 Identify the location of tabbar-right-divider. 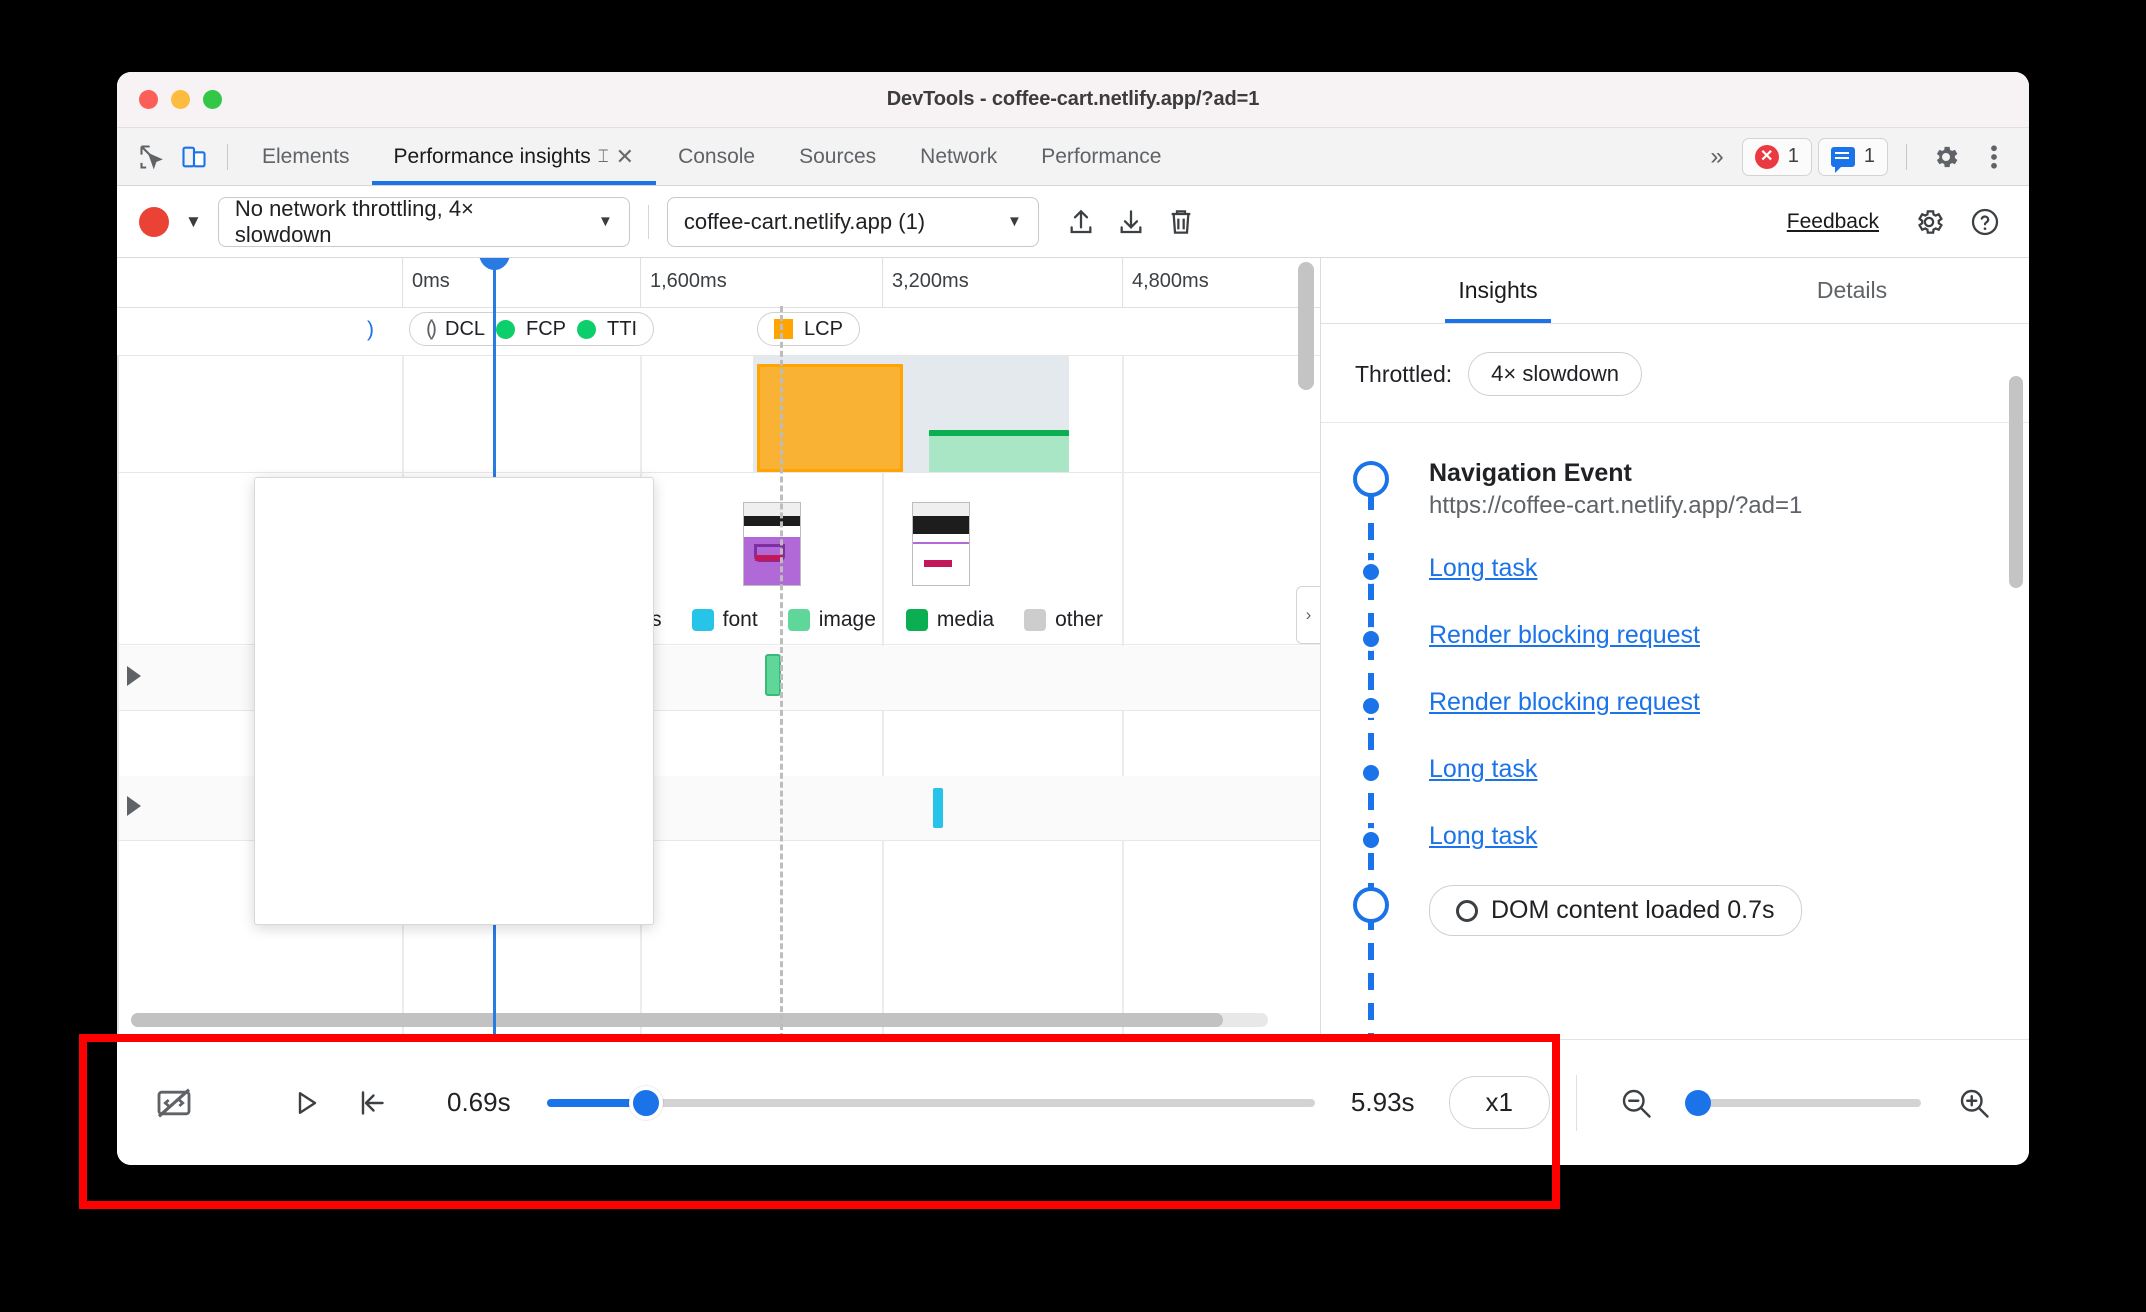
(1906, 156).